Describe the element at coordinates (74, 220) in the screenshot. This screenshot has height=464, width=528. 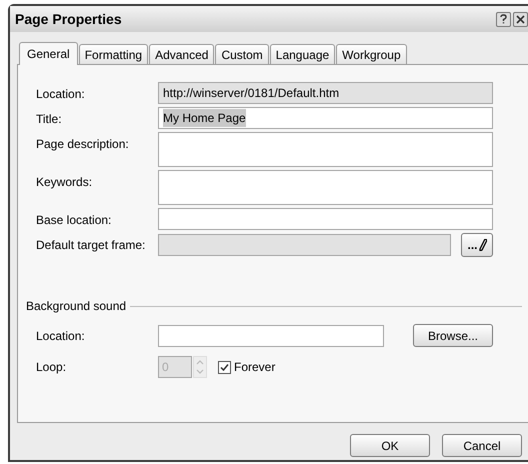
I see `field-label: Base location:` at that location.